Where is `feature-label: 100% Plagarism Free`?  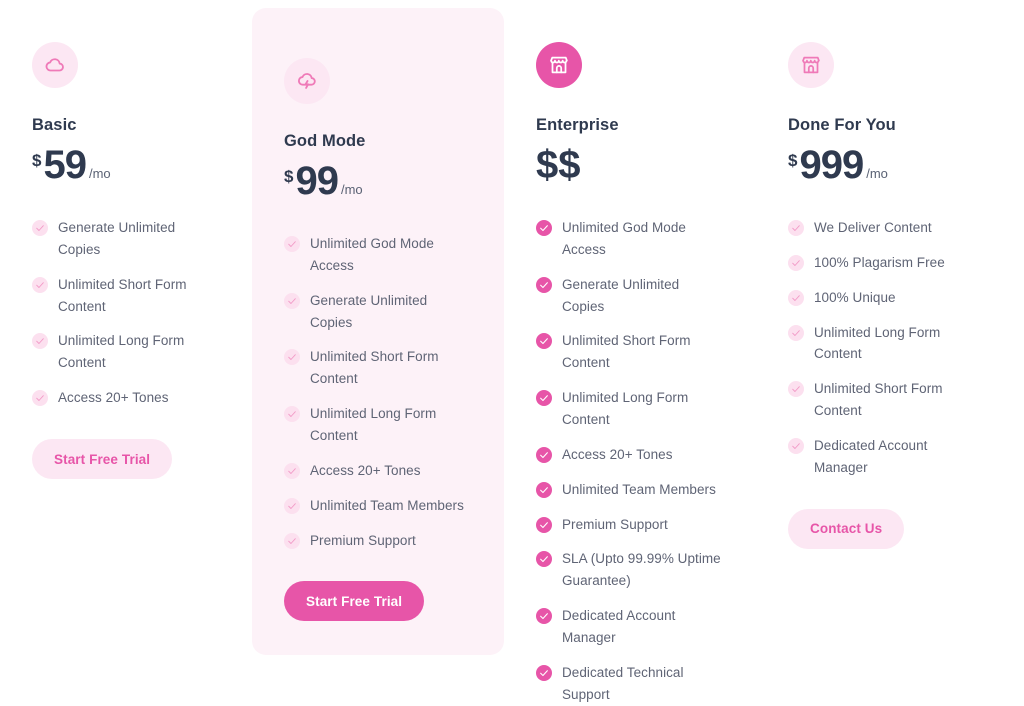
feature-label: 100% Plagarism Free is located at coordinates (879, 262).